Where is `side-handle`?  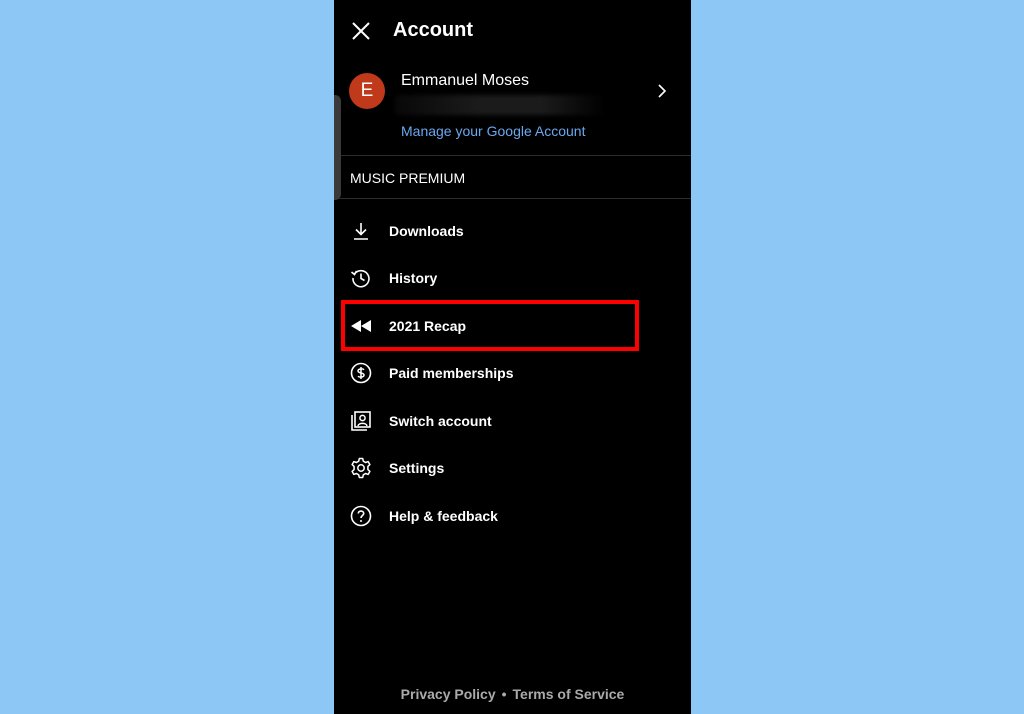 side-handle is located at coordinates (337, 147).